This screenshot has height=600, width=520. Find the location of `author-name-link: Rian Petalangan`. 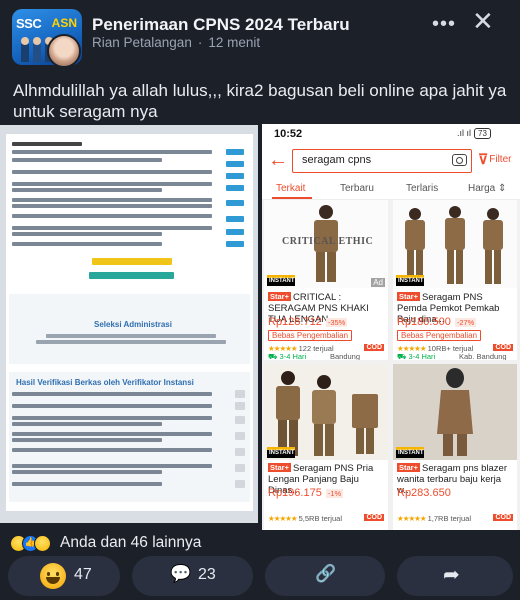

author-name-link: Rian Petalangan is located at coordinates (142, 42).